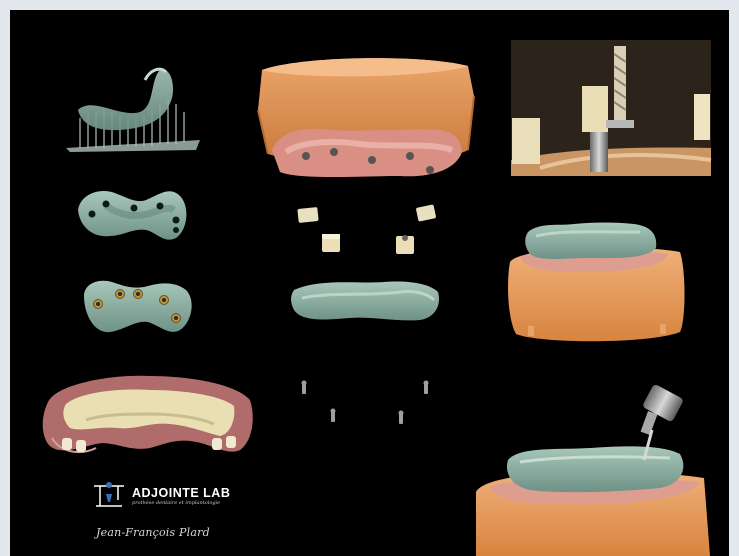 This screenshot has height=556, width=739. Describe the element at coordinates (109, 496) in the screenshot. I see `lab-logo-icon` at that location.